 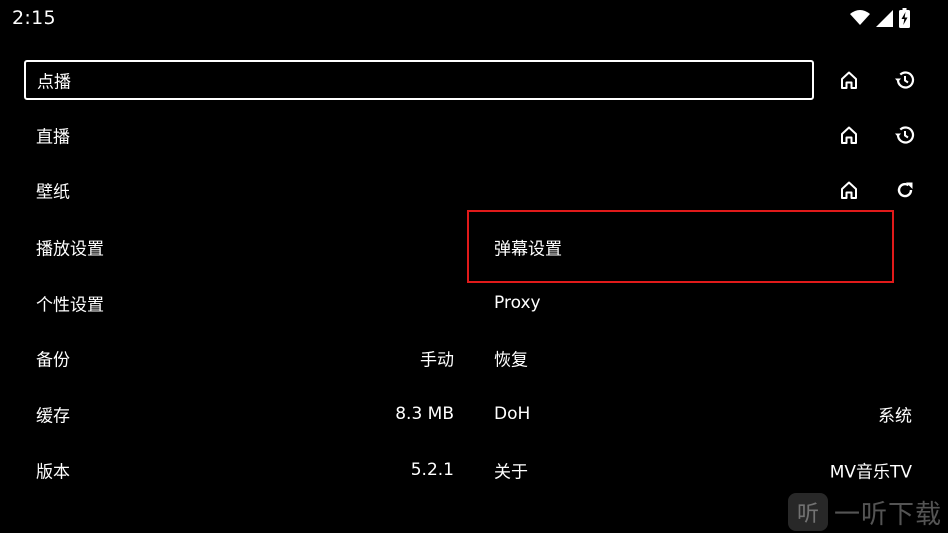 I want to click on setting-value: MV音乐TV, so click(x=870, y=472).